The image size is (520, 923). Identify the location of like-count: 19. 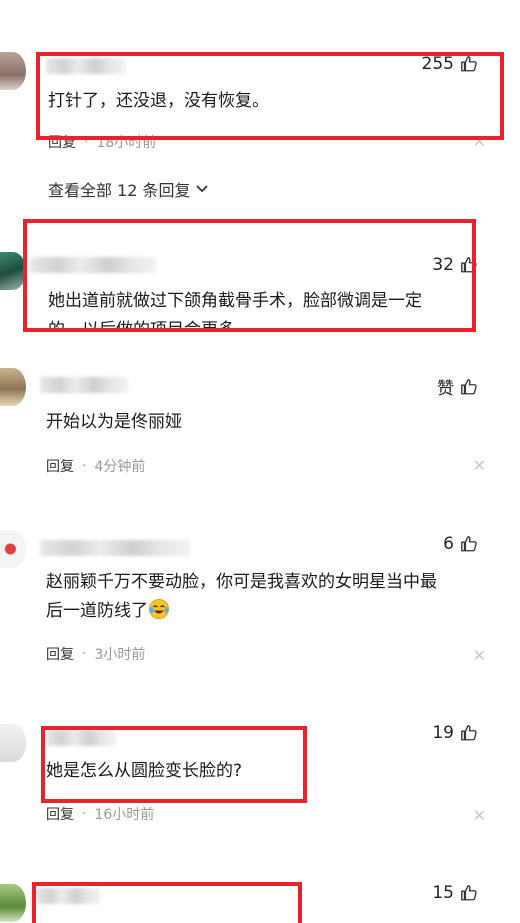
(455, 733).